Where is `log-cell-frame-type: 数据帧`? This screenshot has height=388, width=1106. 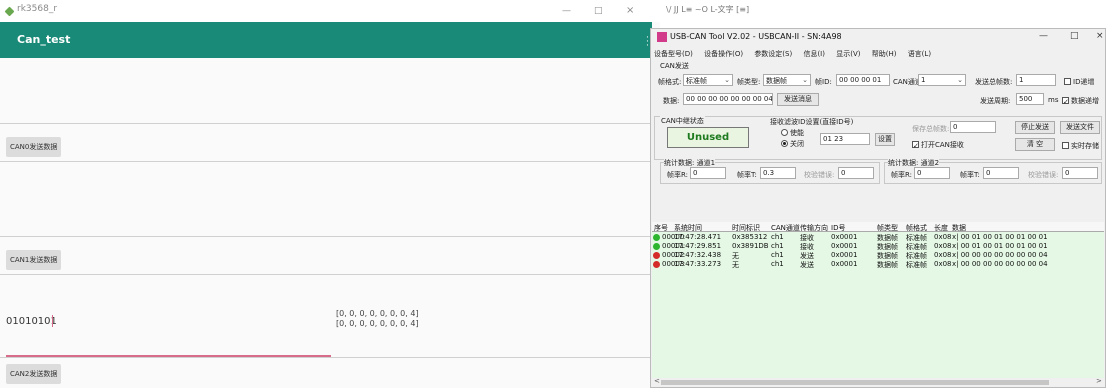 log-cell-frame-type: 数据帧 is located at coordinates (887, 265).